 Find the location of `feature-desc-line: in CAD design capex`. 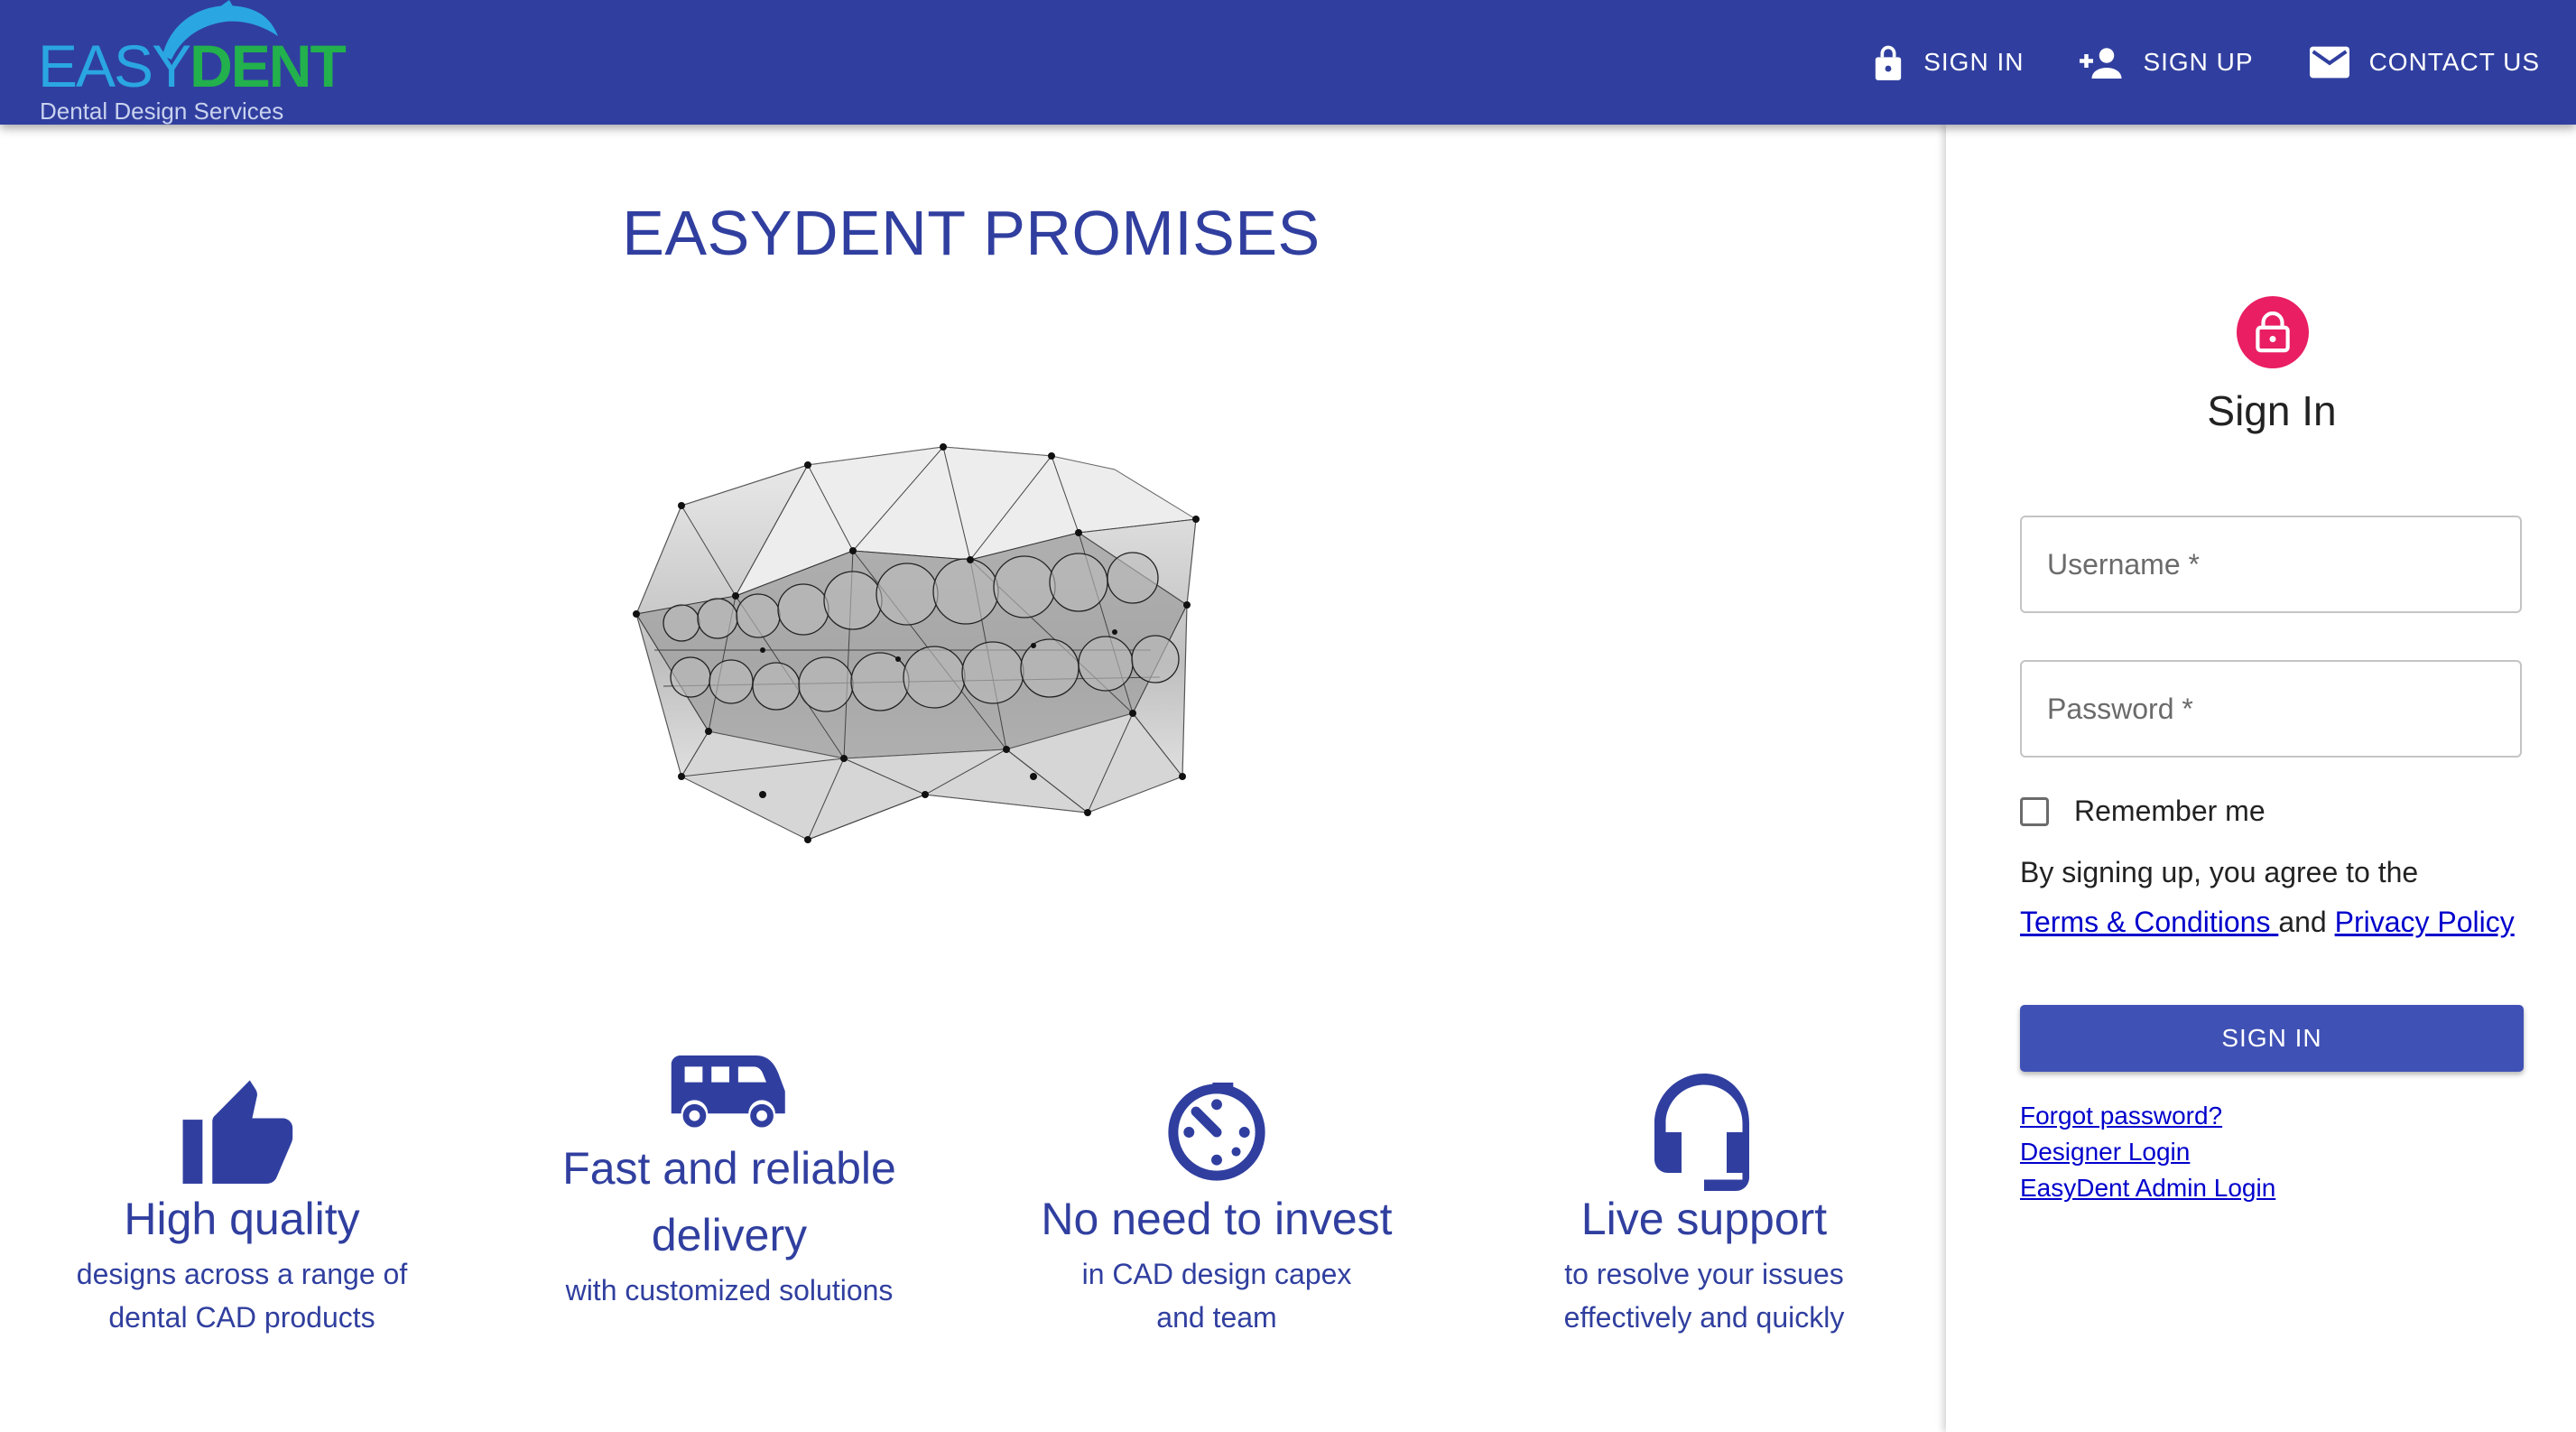

feature-desc-line: in CAD design capex is located at coordinates (1217, 1274).